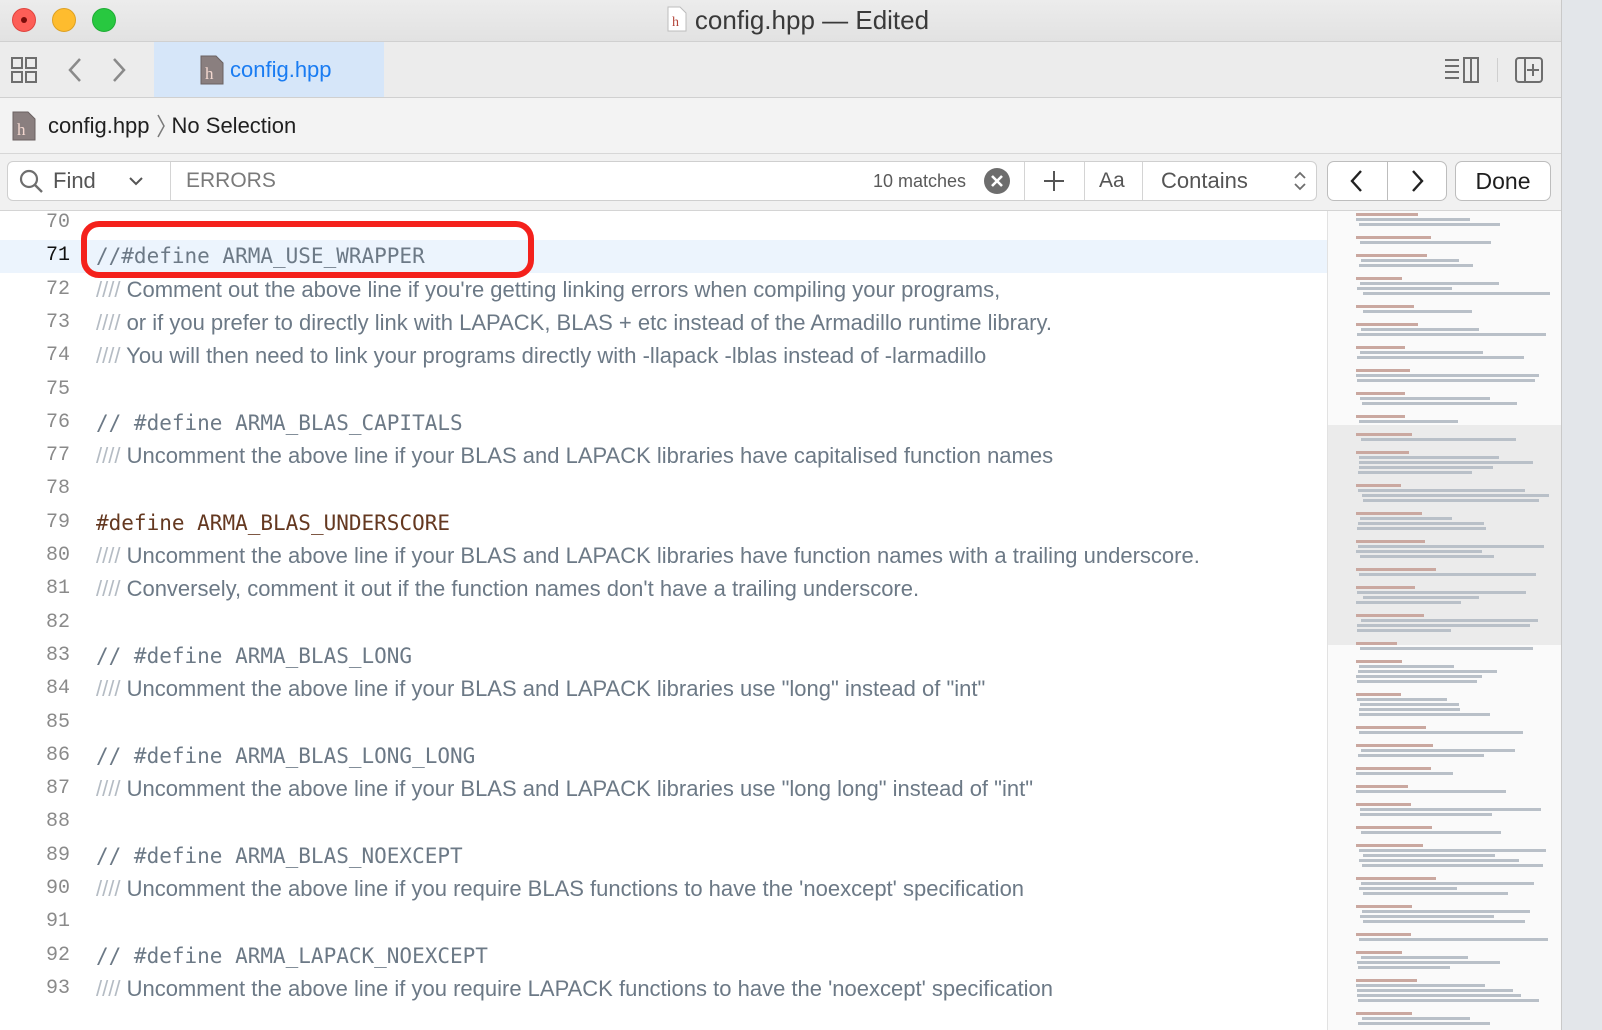 The image size is (1602, 1030). Describe the element at coordinates (663, 257) in the screenshot. I see `code-line: 71 //#define ARMA_USE_WRAPPER` at that location.